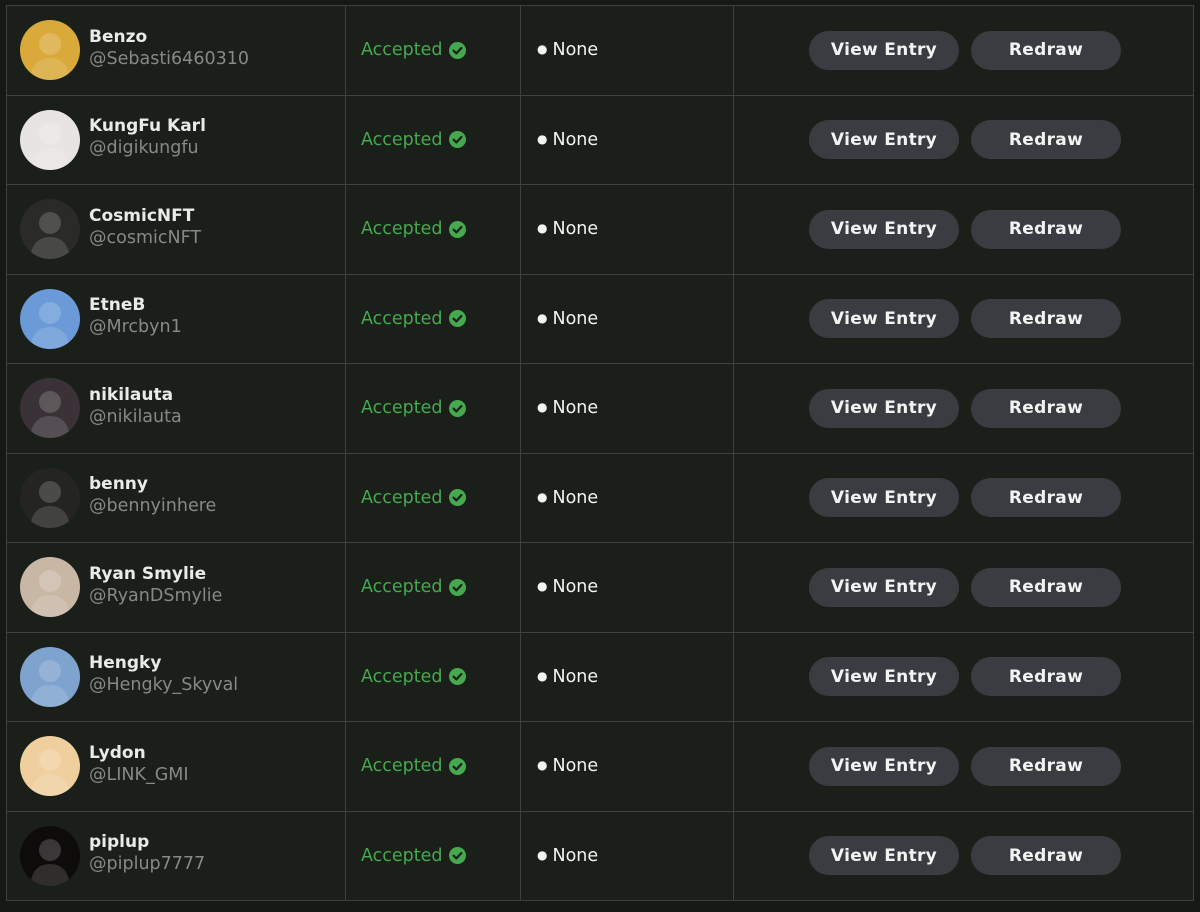 The height and width of the screenshot is (912, 1200). What do you see at coordinates (135, 395) in the screenshot?
I see `user-name: nikilauta` at bounding box center [135, 395].